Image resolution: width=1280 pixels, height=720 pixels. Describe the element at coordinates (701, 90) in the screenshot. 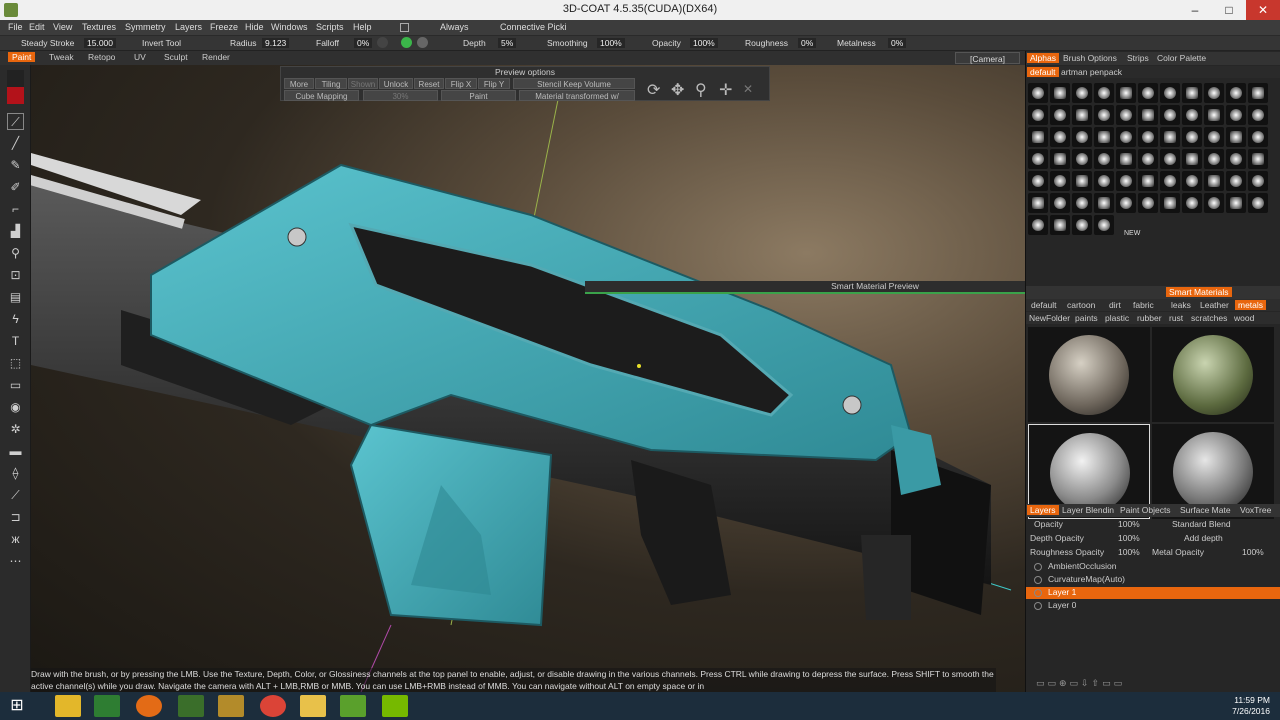

I see `scale-icon: ⚲` at that location.